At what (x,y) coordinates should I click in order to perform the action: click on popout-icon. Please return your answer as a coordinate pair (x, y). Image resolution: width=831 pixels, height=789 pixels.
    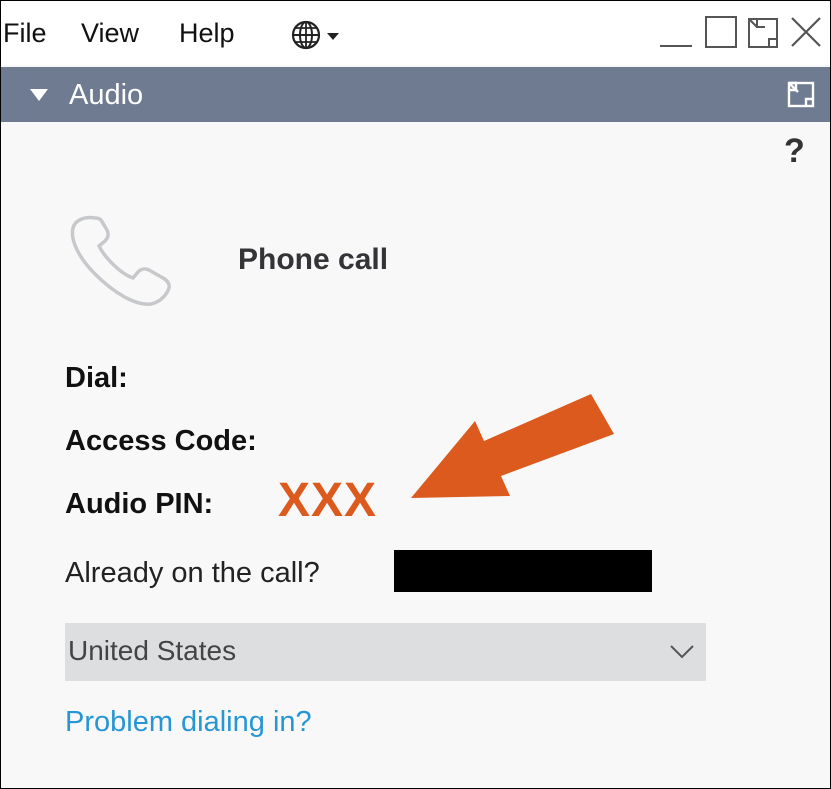
    Looking at the image, I should click on (801, 94).